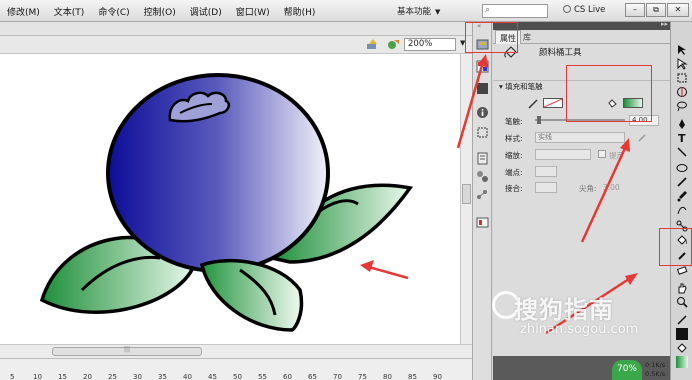 The height and width of the screenshot is (380, 692). What do you see at coordinates (437, 376) in the screenshot?
I see `ruler-tick: 90` at bounding box center [437, 376].